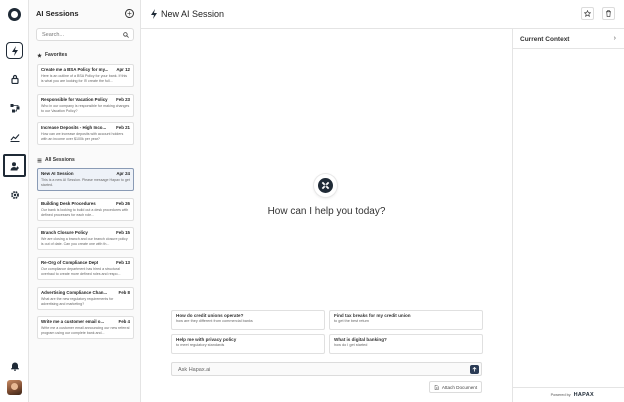 Image resolution: width=624 pixels, height=402 pixels. Describe the element at coordinates (560, 395) in the screenshot. I see `powered-by-label: Powered by` at that location.